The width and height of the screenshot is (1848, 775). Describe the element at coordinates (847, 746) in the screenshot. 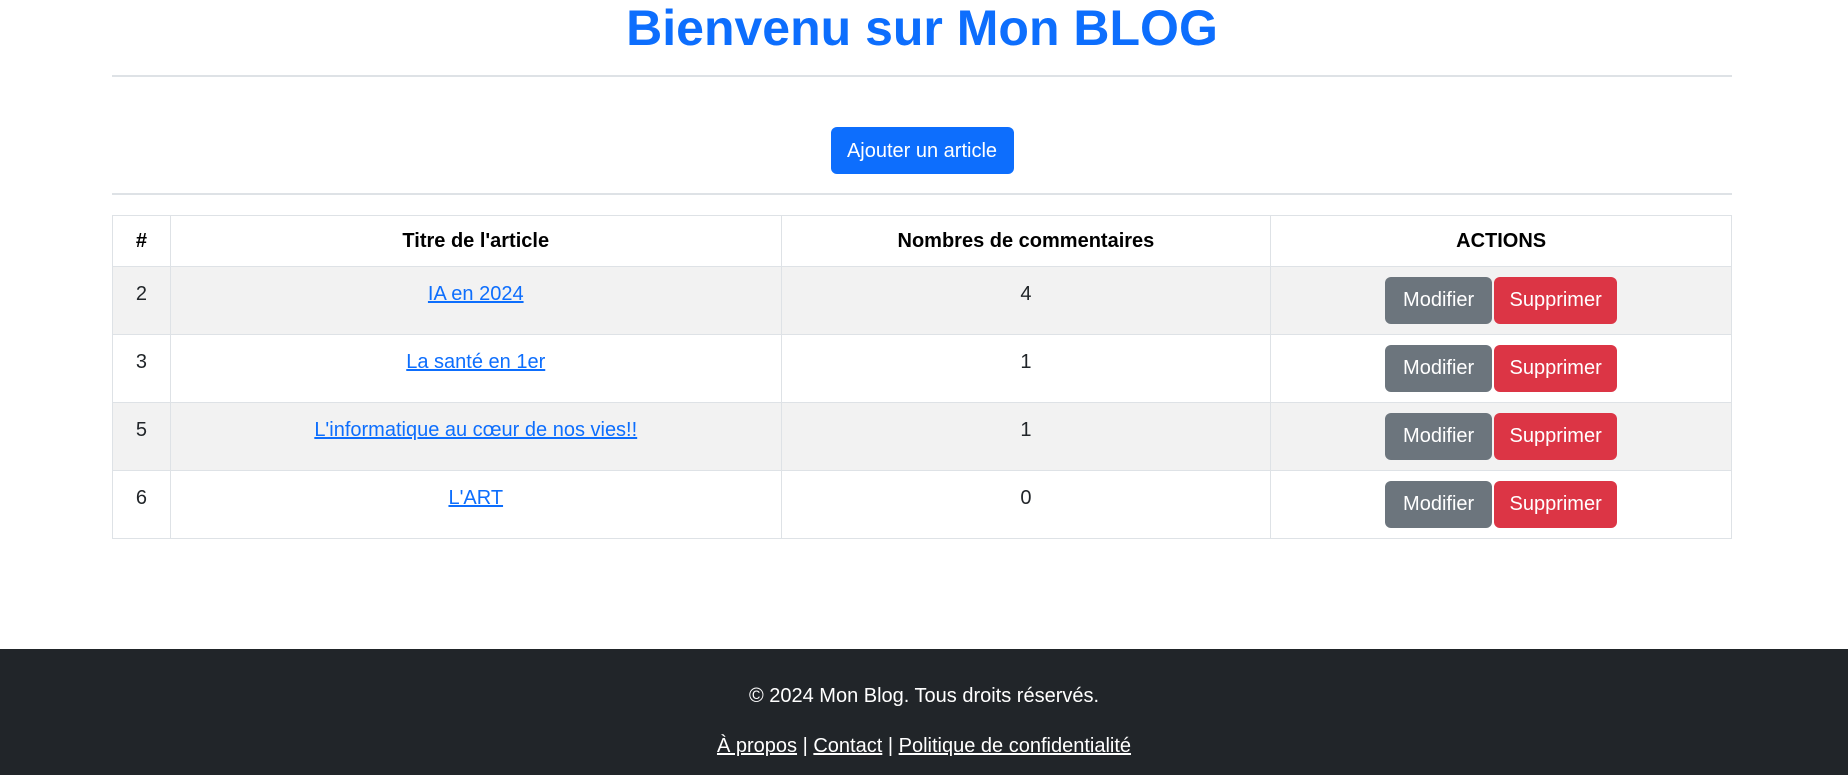

I see `footer-link-contact: Contact` at that location.